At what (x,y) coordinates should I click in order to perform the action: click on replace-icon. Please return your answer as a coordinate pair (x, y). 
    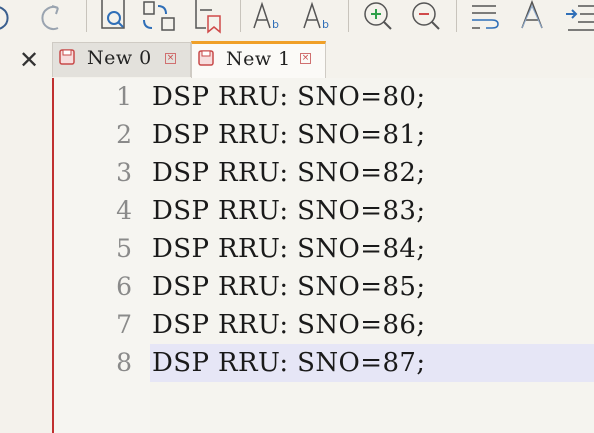
    Looking at the image, I should click on (159, 16).